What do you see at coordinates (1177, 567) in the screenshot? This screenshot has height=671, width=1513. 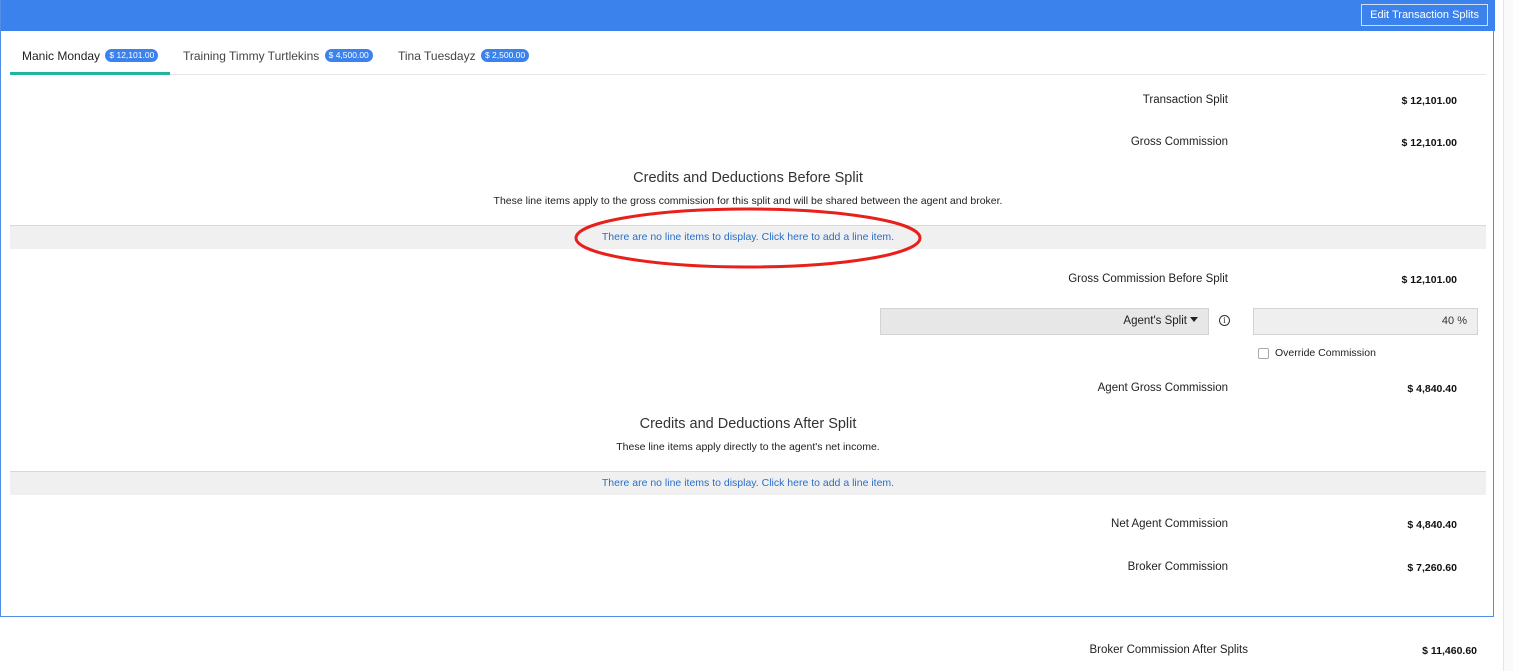 I see `broker-commission-label: Broker Commission` at bounding box center [1177, 567].